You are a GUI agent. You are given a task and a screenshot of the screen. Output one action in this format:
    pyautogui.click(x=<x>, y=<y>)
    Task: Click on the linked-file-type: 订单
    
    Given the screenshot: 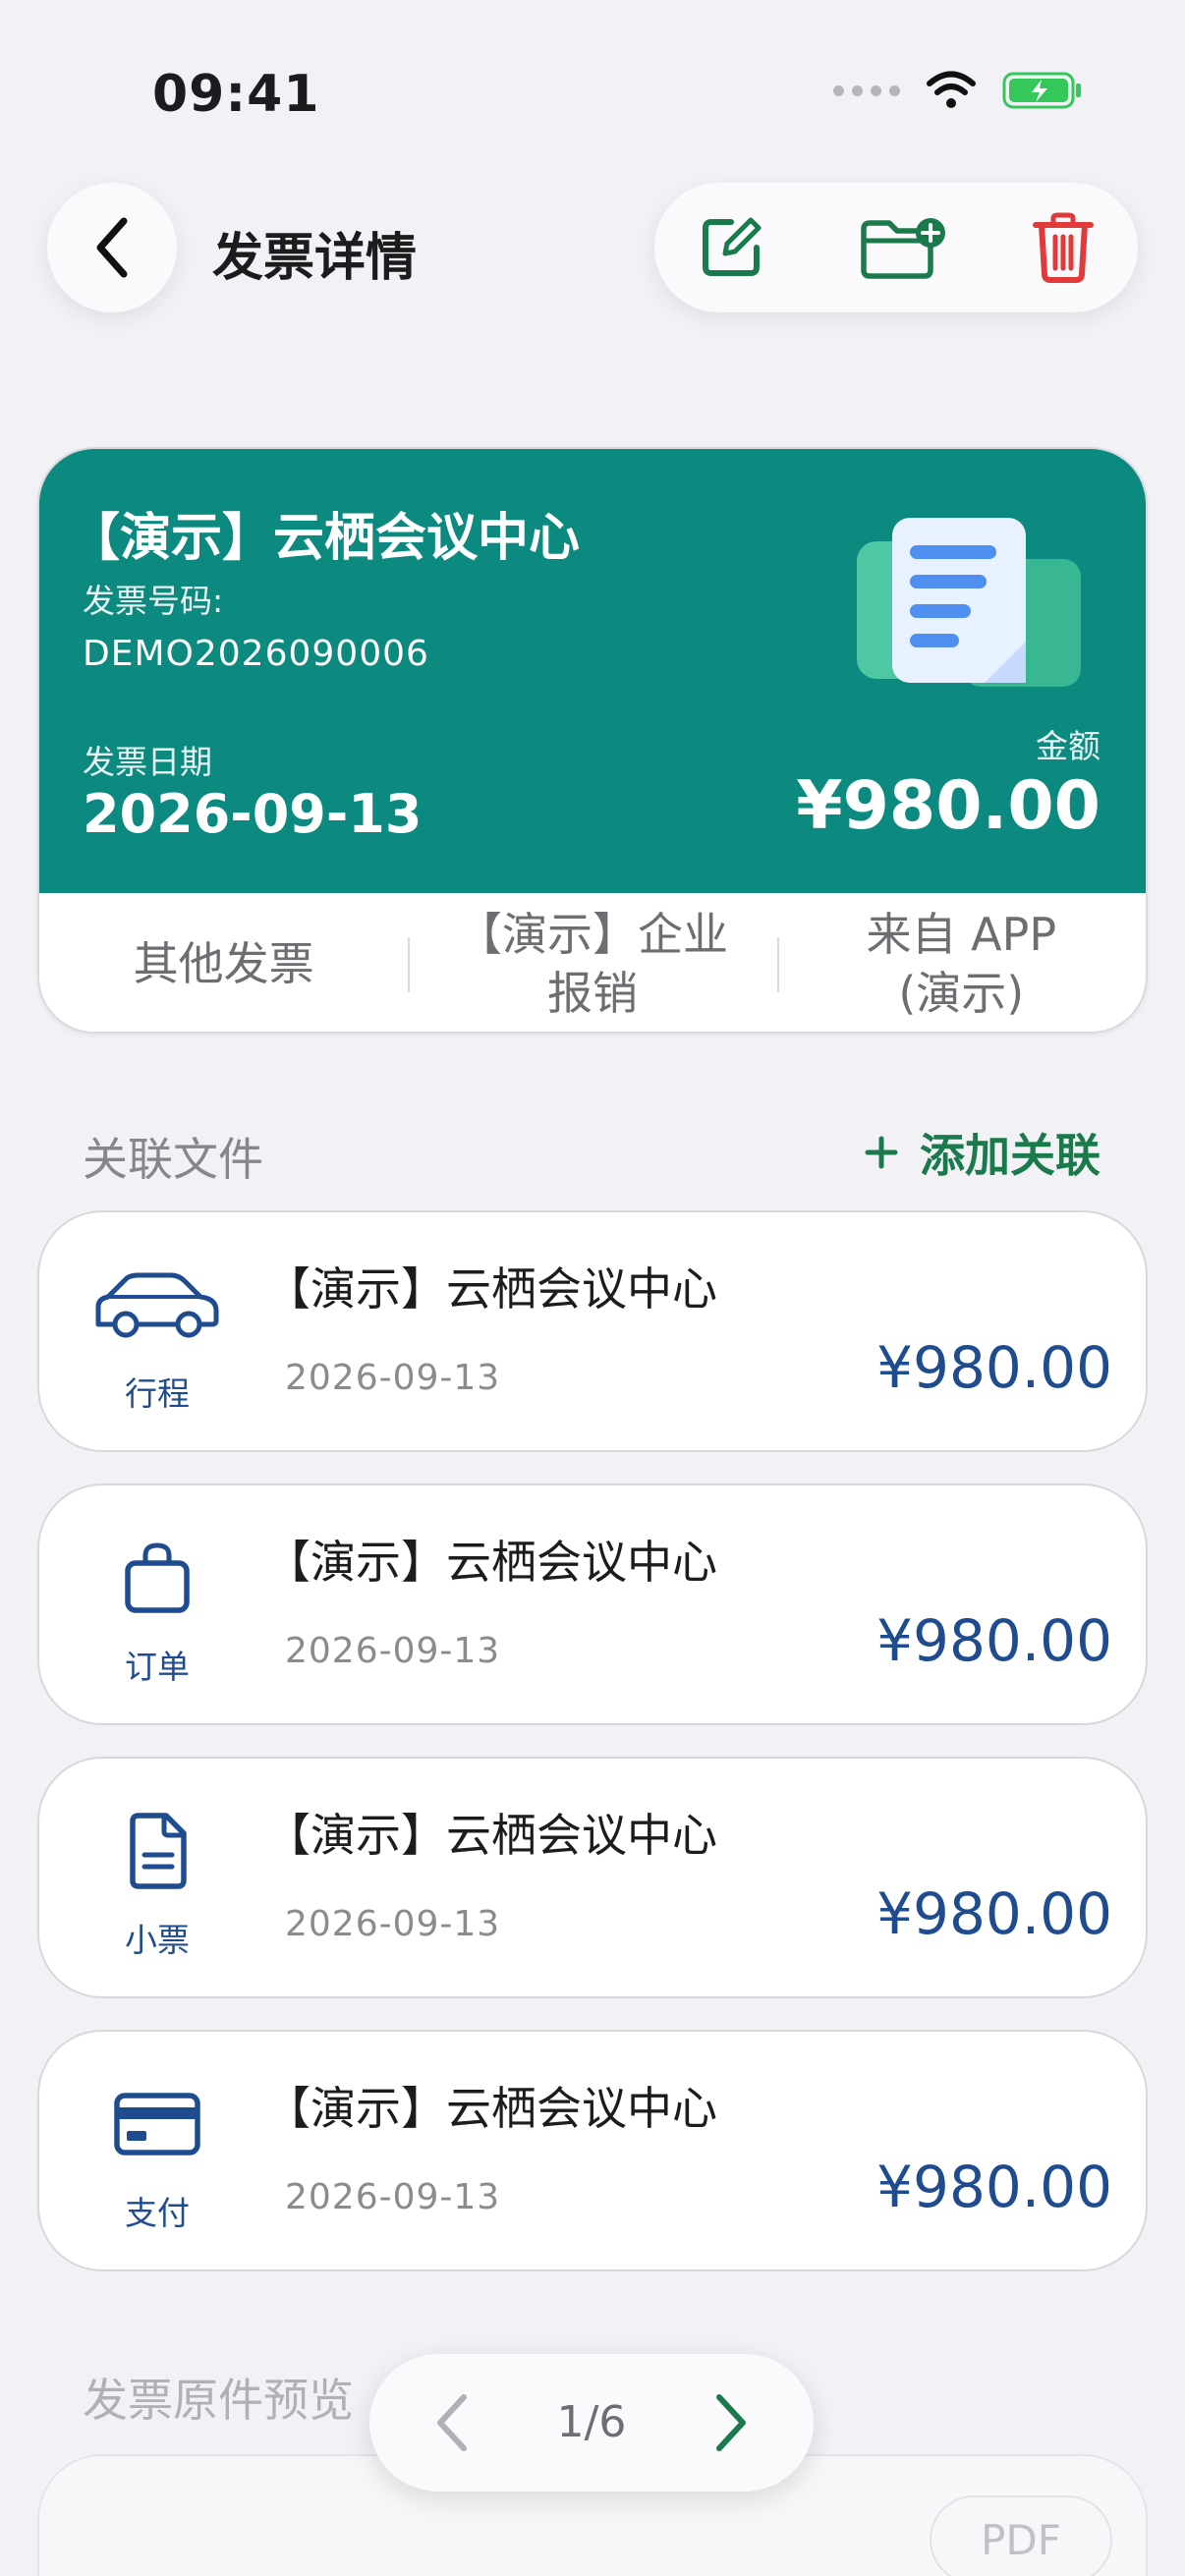 What is the action you would take?
    pyautogui.click(x=157, y=1667)
    